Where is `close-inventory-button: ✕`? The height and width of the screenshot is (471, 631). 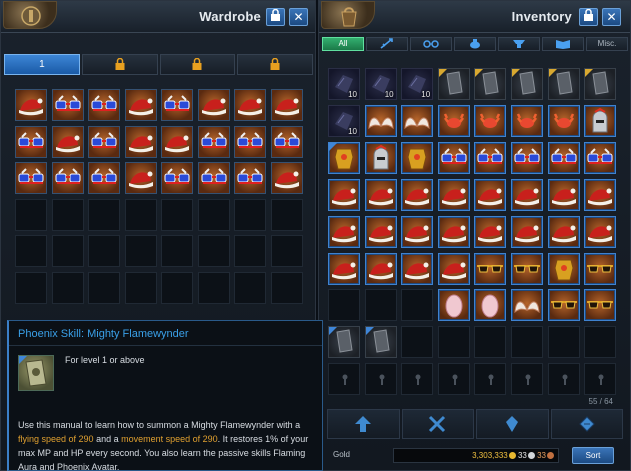 close-inventory-button: ✕ is located at coordinates (611, 17).